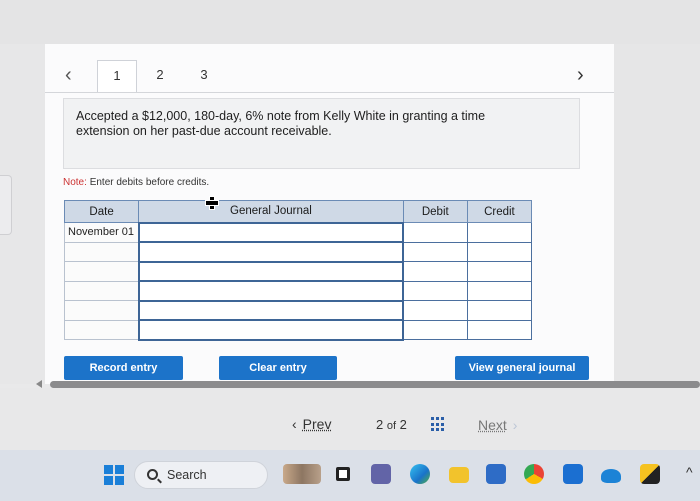  I want to click on tab-label: 2, so click(160, 74).